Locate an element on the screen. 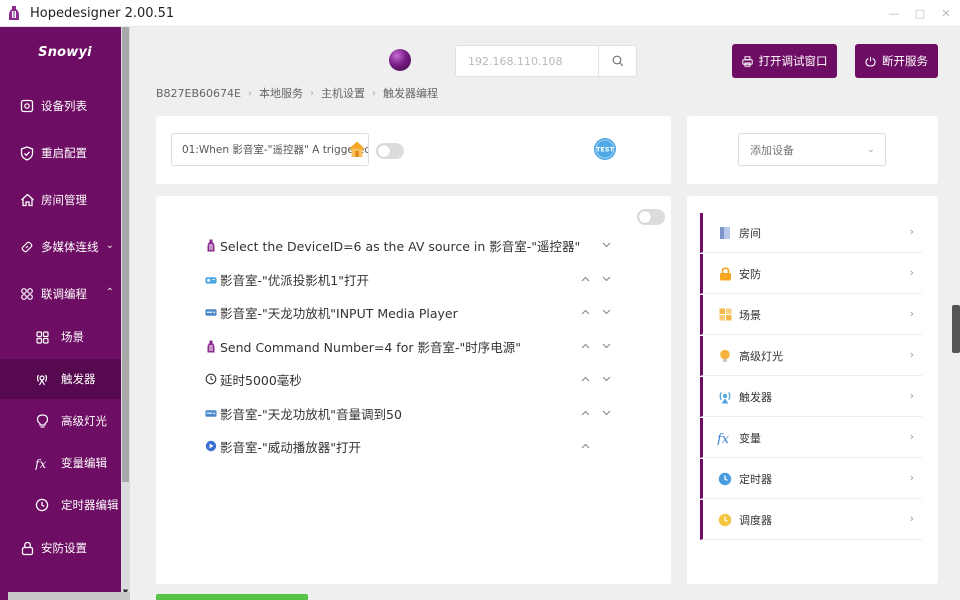 Image resolution: width=960 pixels, height=600 pixels. action-row: 影音室-"天龙功放机"音量调到50 is located at coordinates (303, 413).